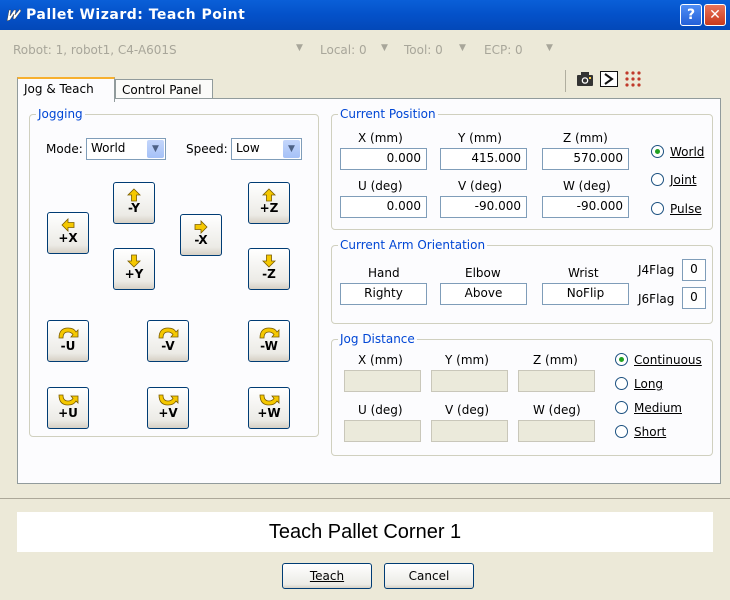 The height and width of the screenshot is (600, 730). What do you see at coordinates (66, 89) in the screenshot?
I see `tab-jog-and-teach: Jog & Teach` at bounding box center [66, 89].